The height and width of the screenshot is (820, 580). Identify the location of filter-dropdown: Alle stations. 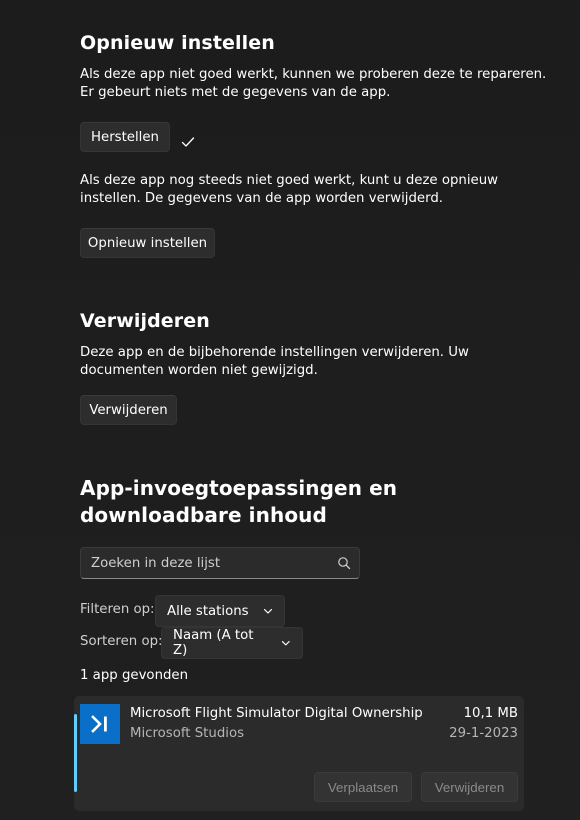
(220, 611).